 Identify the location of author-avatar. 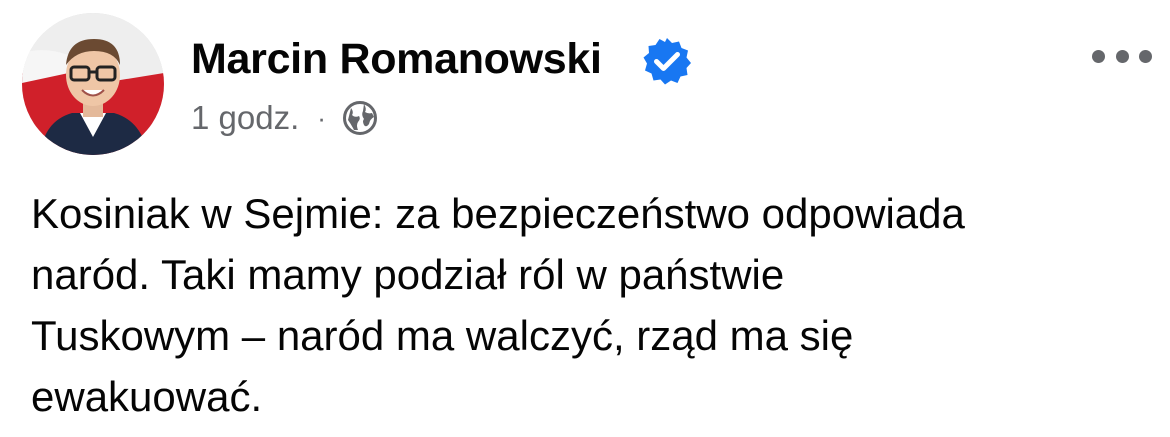
(93, 84).